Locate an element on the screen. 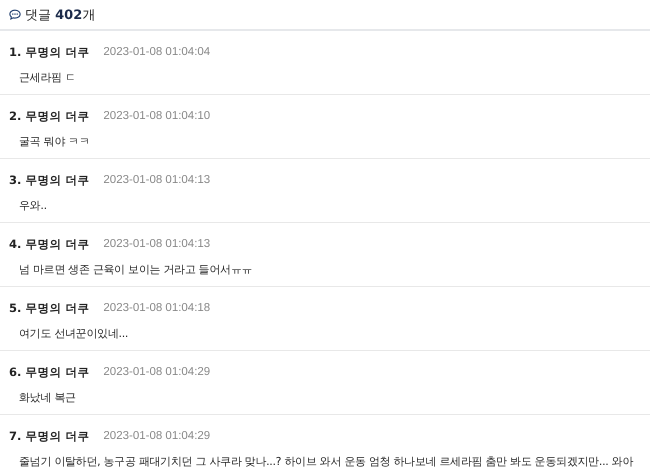 The height and width of the screenshot is (476, 650). comment-time: 2023-01-08 01:04:18 is located at coordinates (156, 308).